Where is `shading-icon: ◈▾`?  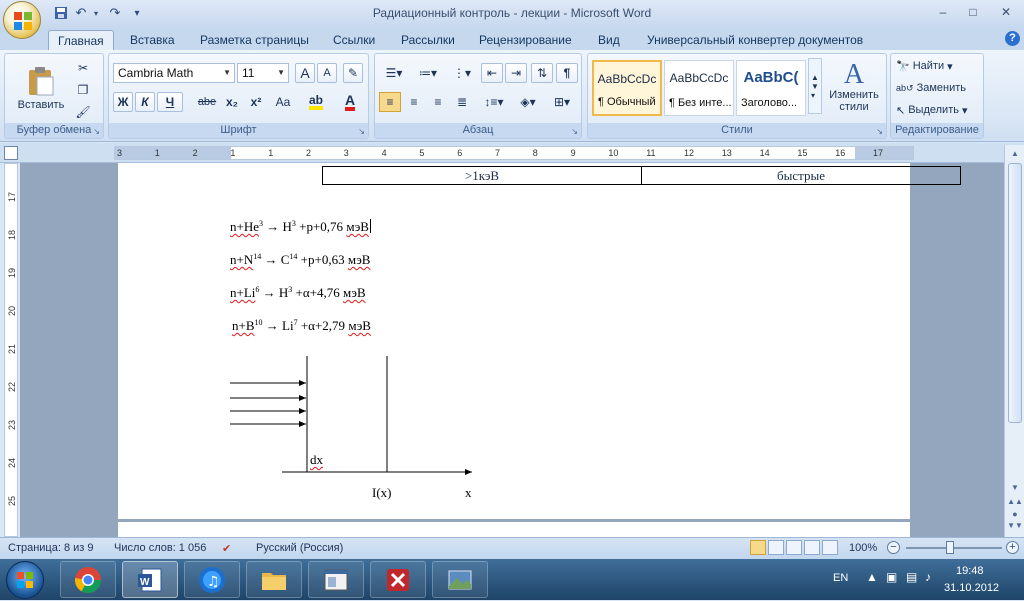 shading-icon: ◈▾ is located at coordinates (528, 102).